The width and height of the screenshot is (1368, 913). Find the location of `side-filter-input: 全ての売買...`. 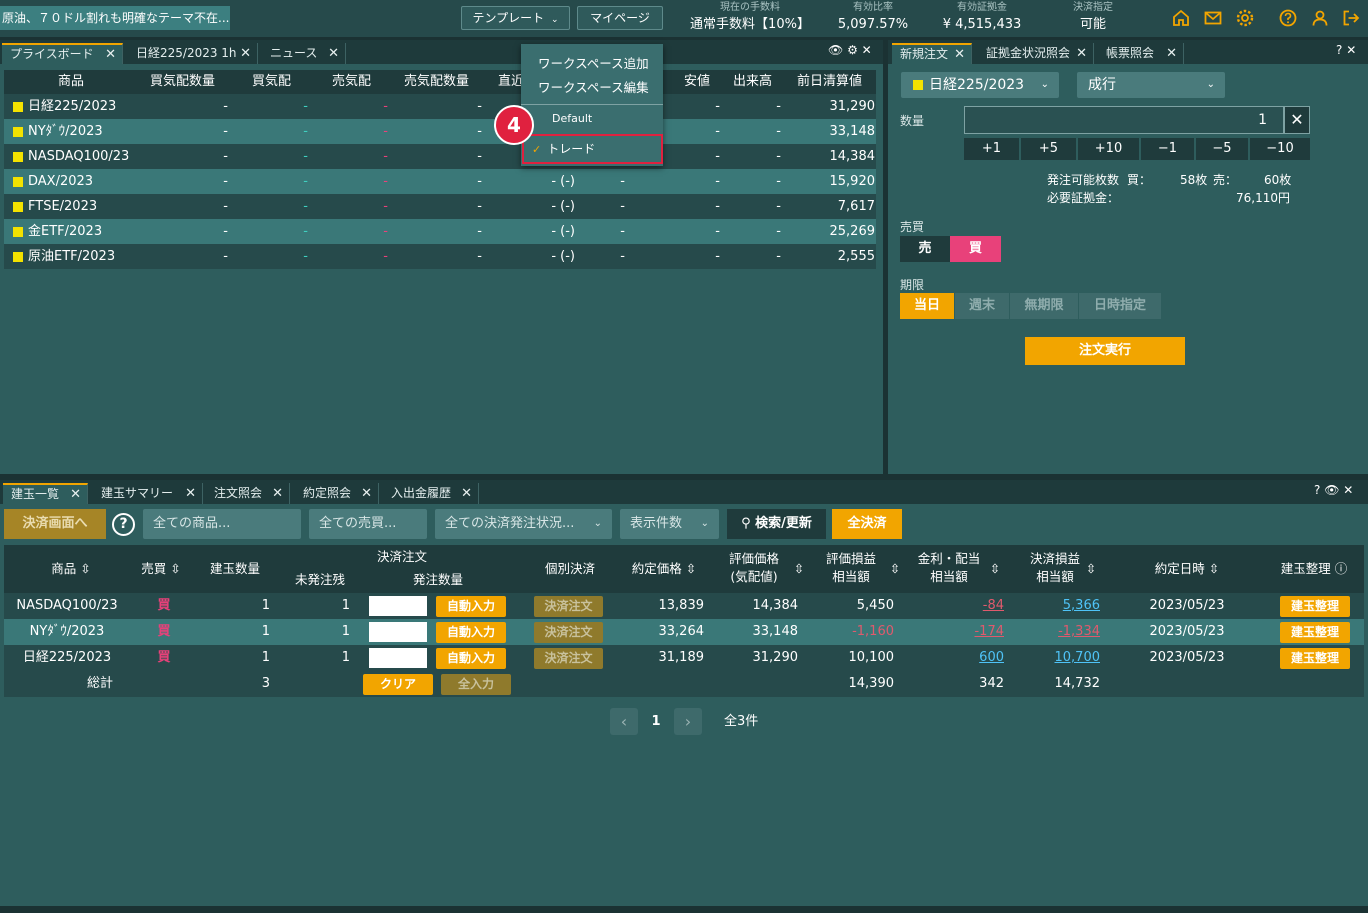

side-filter-input: 全ての売買... is located at coordinates (368, 524).